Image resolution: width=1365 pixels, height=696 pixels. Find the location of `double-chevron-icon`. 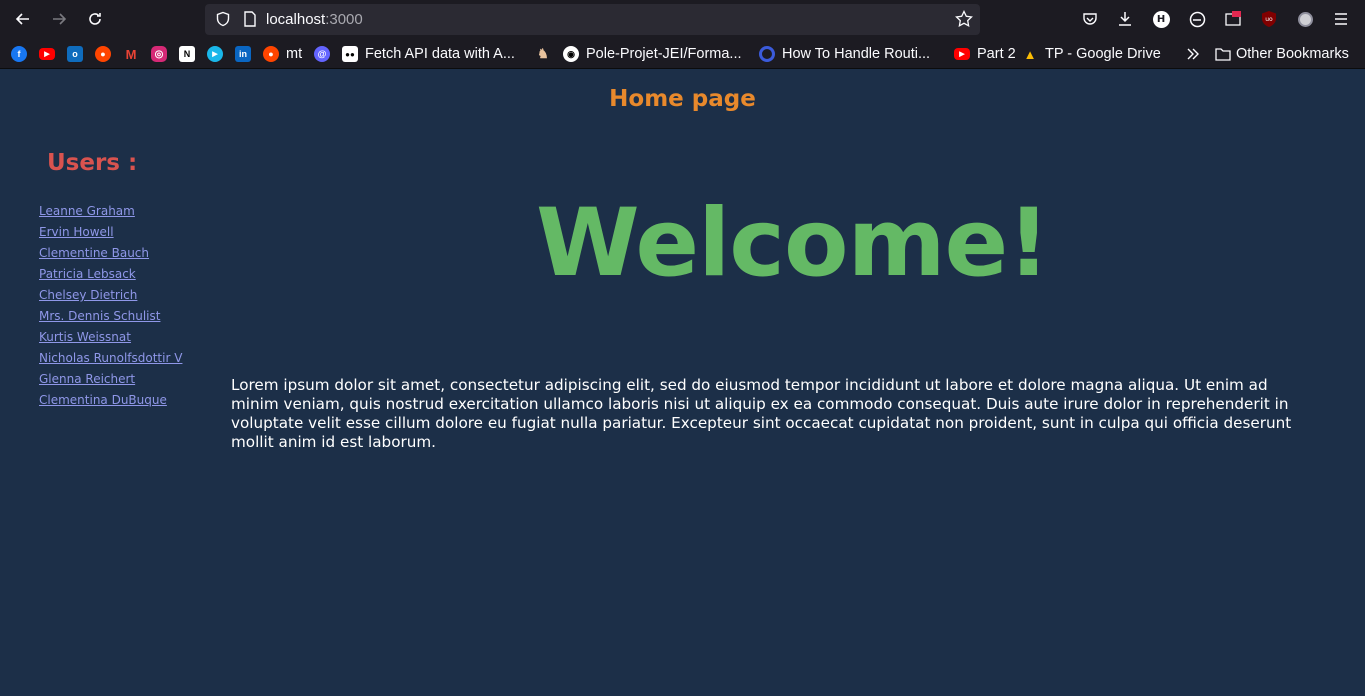

double-chevron-icon is located at coordinates (1193, 54).